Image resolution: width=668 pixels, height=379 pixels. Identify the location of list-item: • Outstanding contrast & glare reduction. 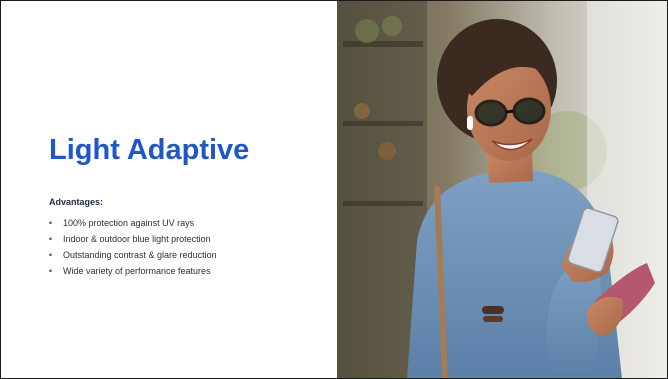
(133, 255).